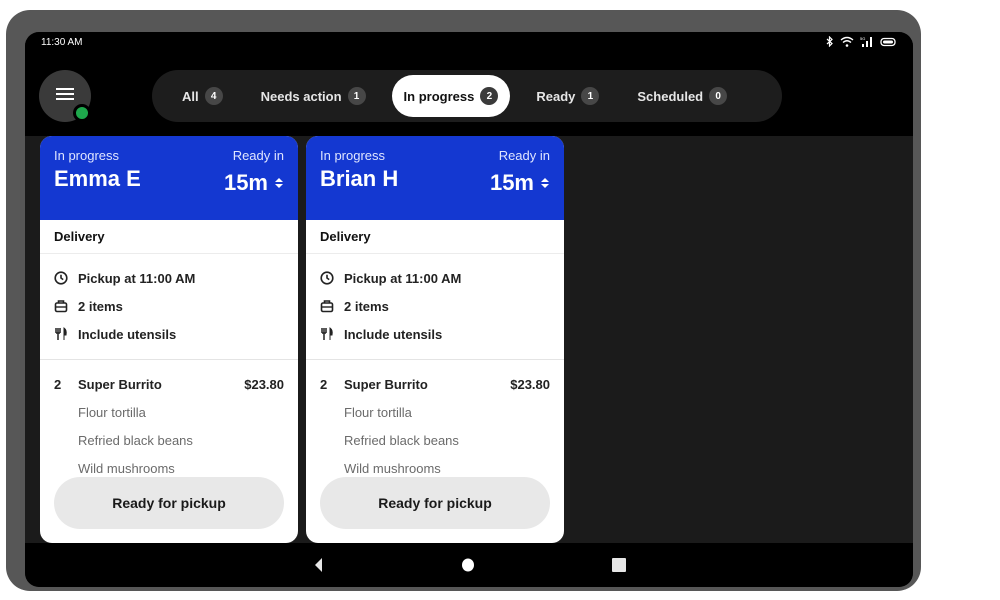  I want to click on tab-in-progress: In progress 2, so click(451, 96).